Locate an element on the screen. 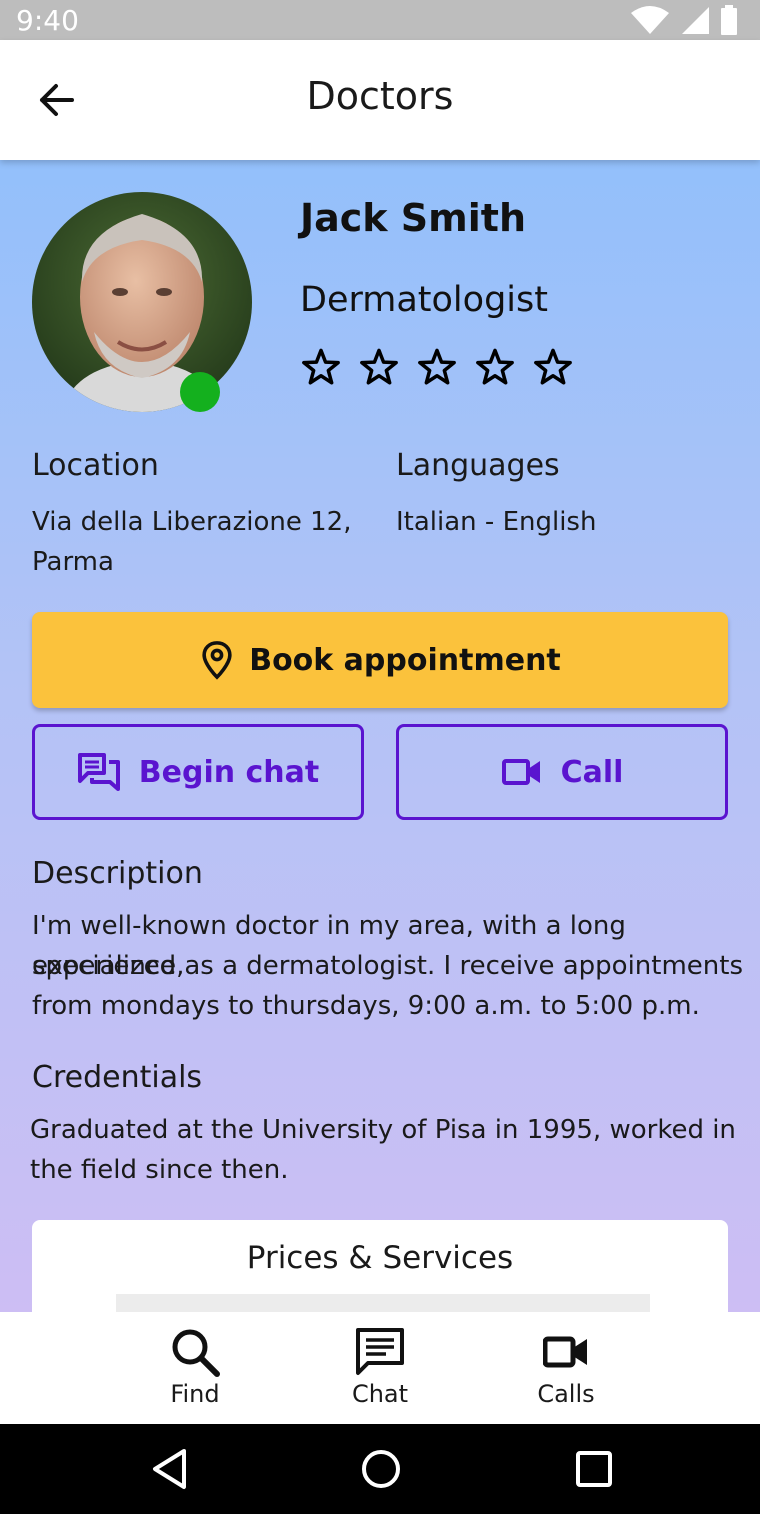 This screenshot has width=760, height=1514. begin-chat-button: Begin chat is located at coordinates (198, 772).